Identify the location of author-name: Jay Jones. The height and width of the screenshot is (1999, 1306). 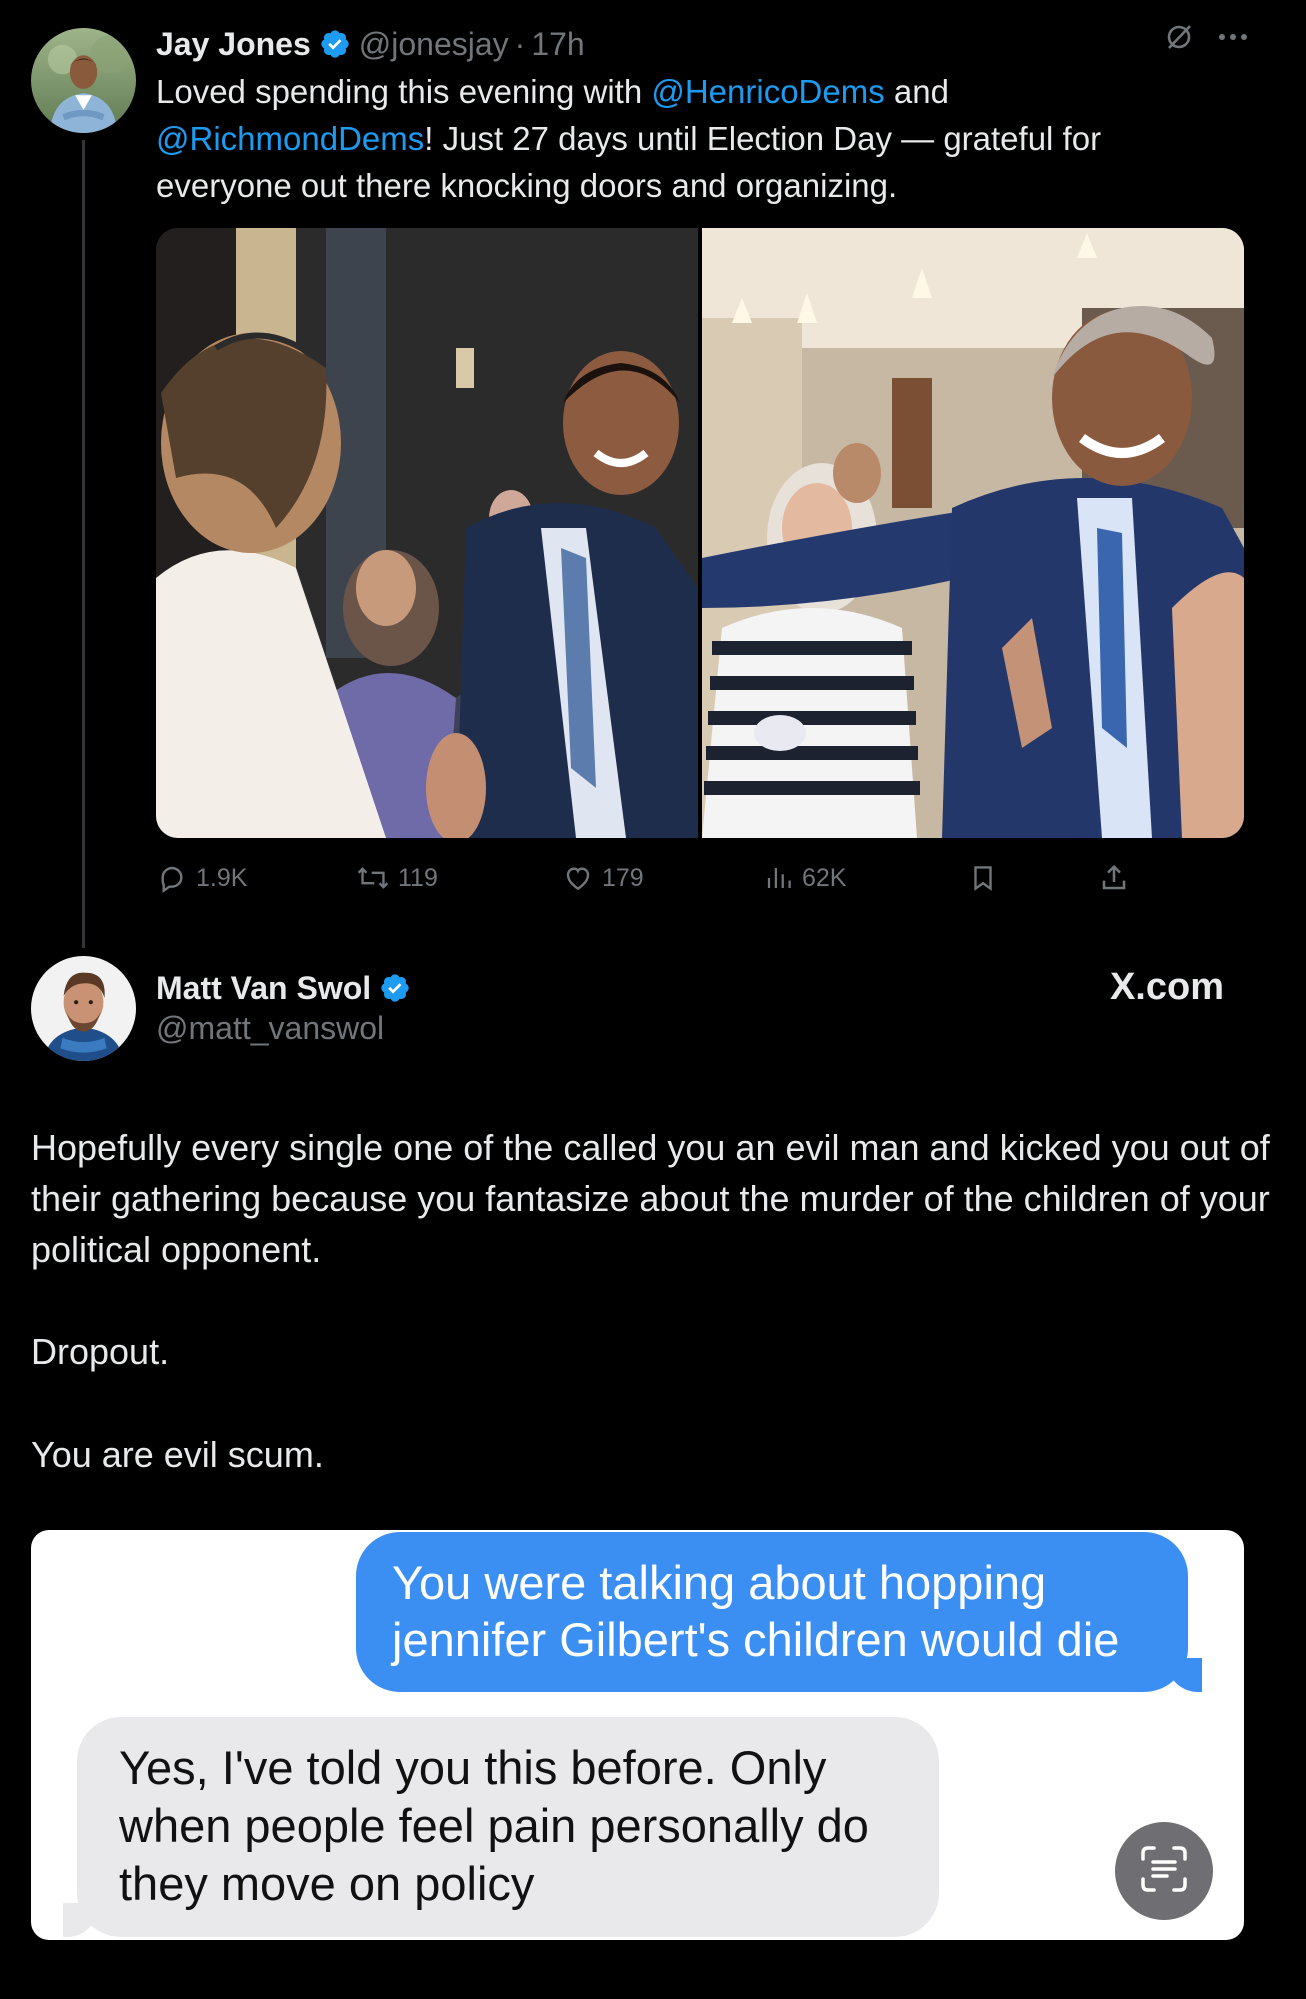
(233, 44).